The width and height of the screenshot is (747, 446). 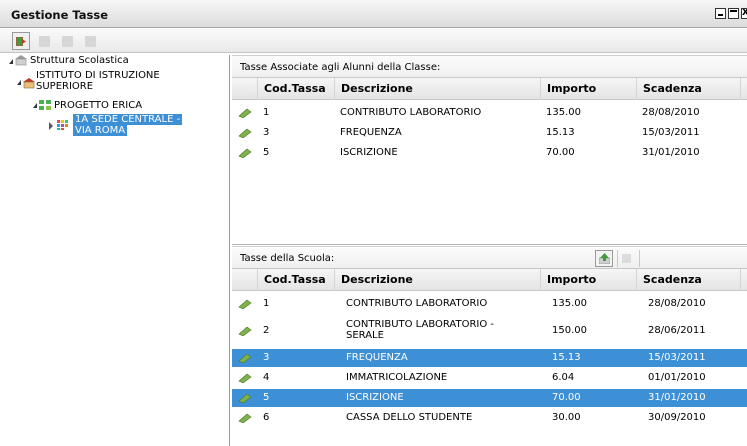 I want to click on cell-amount: 30.00, so click(x=566, y=417).